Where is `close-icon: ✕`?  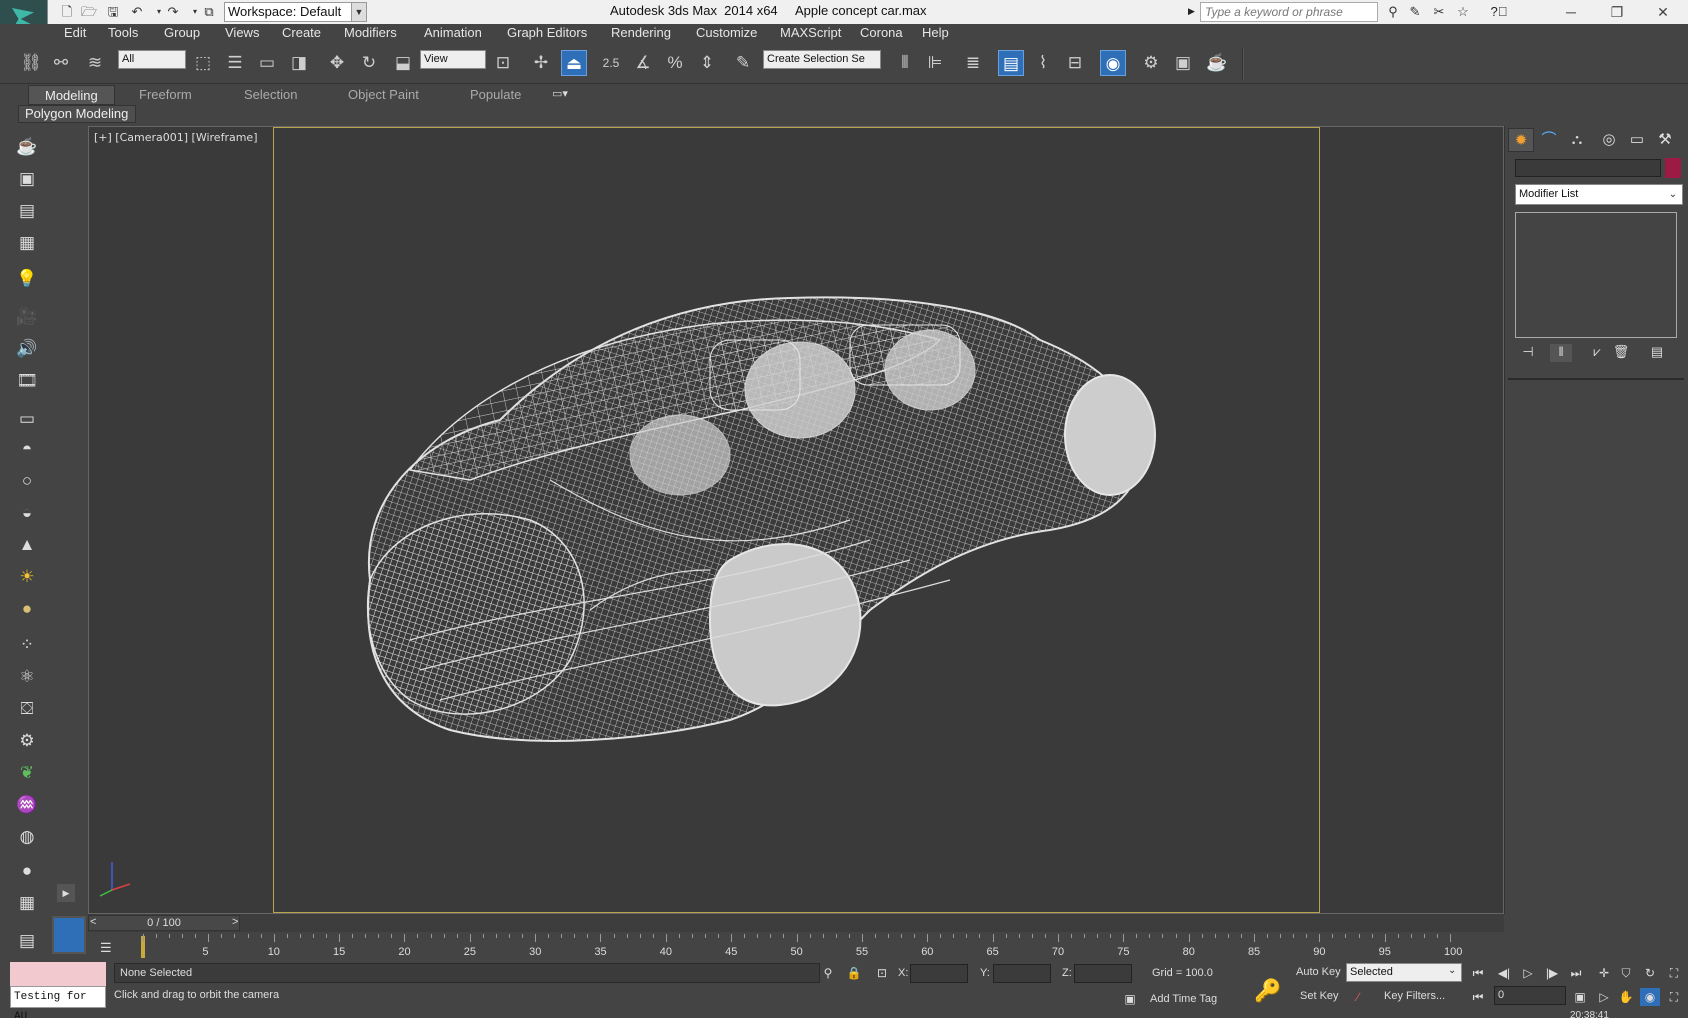
close-icon: ✕ is located at coordinates (1663, 12).